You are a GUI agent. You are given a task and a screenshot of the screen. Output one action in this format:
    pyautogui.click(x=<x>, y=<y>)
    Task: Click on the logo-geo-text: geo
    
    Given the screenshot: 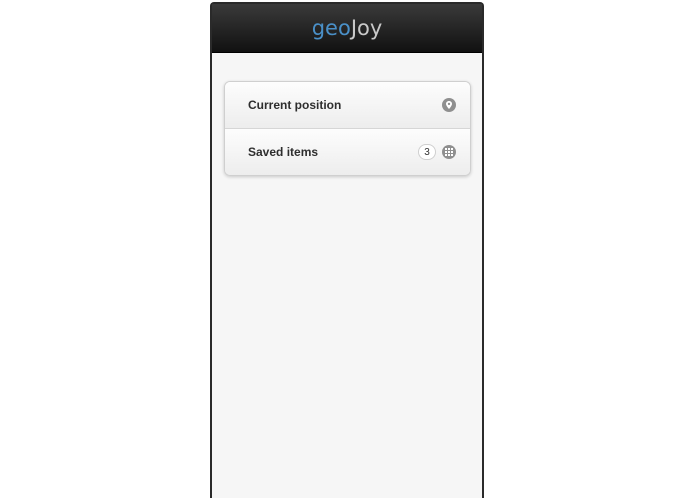 What is the action you would take?
    pyautogui.click(x=331, y=28)
    